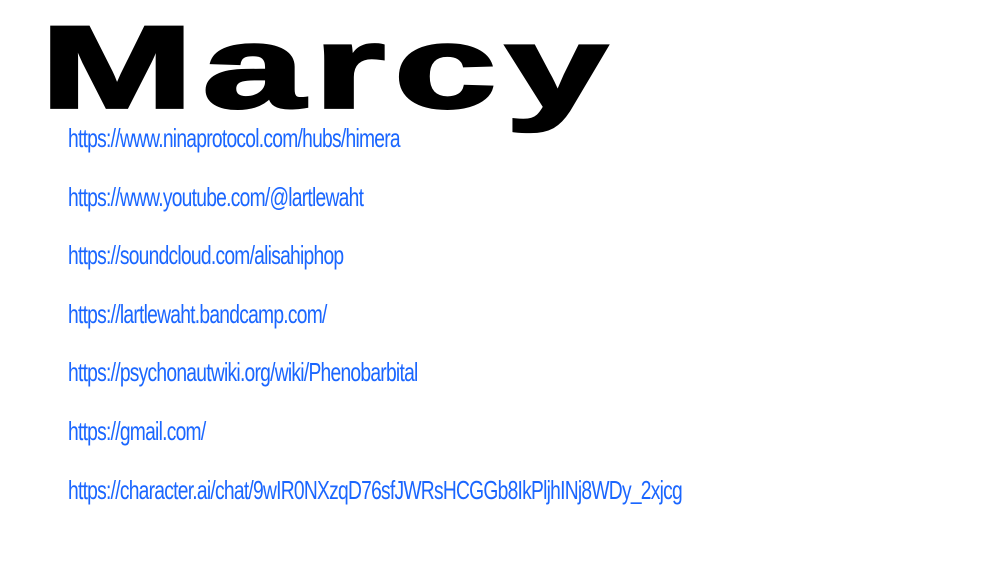 This screenshot has height=564, width=981. What do you see at coordinates (197, 314) in the screenshot?
I see `link-bandcamp: https://lartlewaht.bandcamp.com/` at bounding box center [197, 314].